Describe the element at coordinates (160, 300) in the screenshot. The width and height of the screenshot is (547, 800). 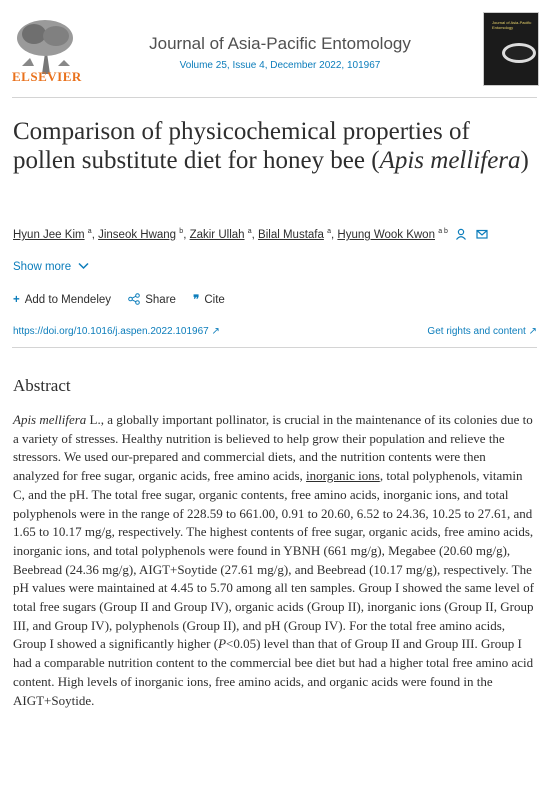
I see `share-label: Share` at that location.